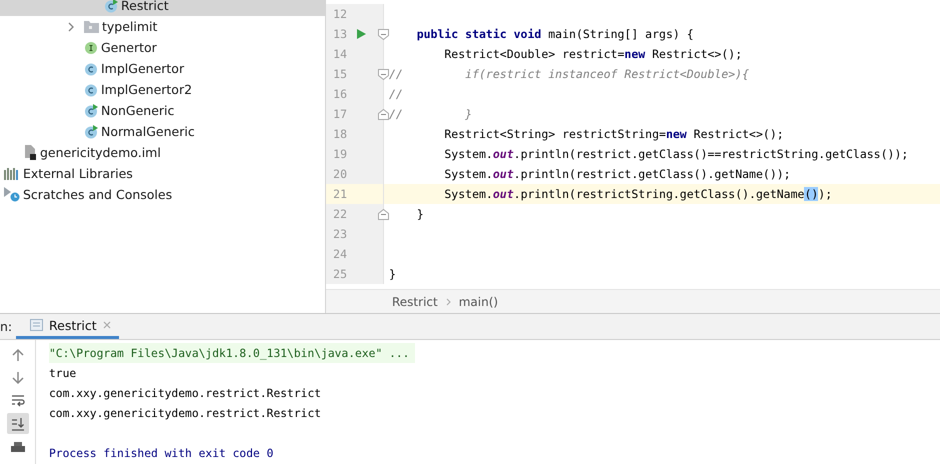  What do you see at coordinates (162, 152) in the screenshot?
I see `tree-item: genericitydemo.iml` at bounding box center [162, 152].